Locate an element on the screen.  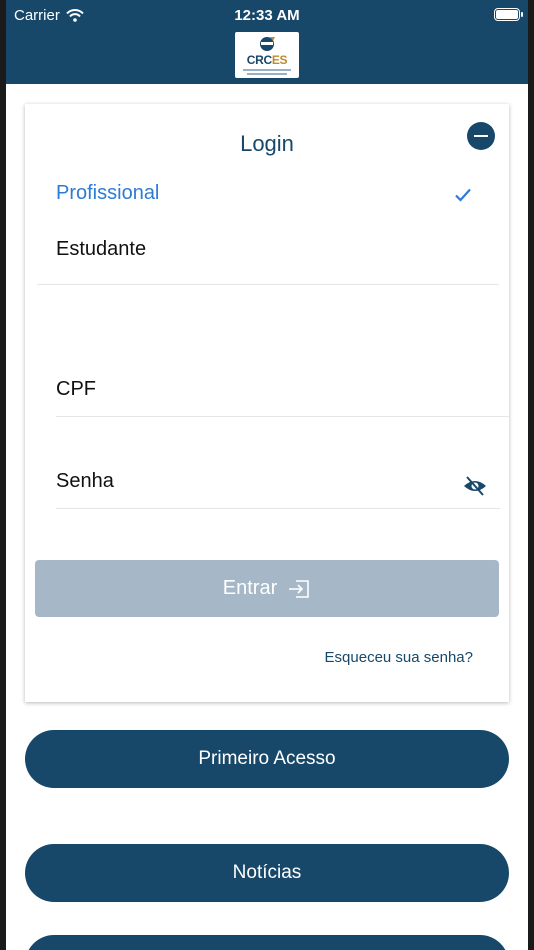
primeiro-acesso-button: Primeiro Acesso is located at coordinates (267, 759).